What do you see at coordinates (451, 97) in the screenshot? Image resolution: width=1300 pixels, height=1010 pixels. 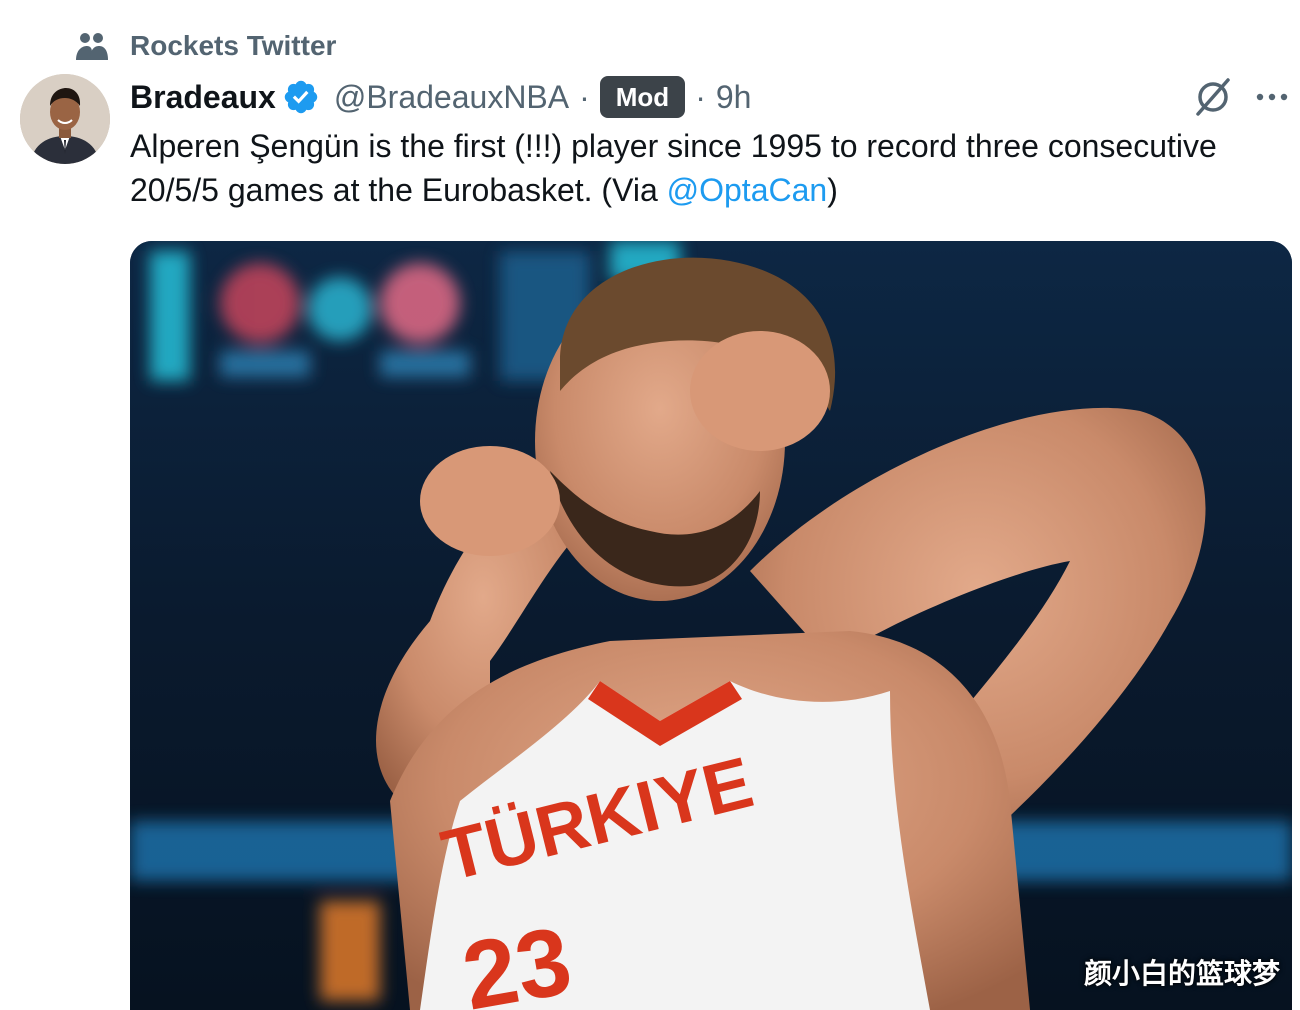 I see `author-handle: @BradeauxNBA` at bounding box center [451, 97].